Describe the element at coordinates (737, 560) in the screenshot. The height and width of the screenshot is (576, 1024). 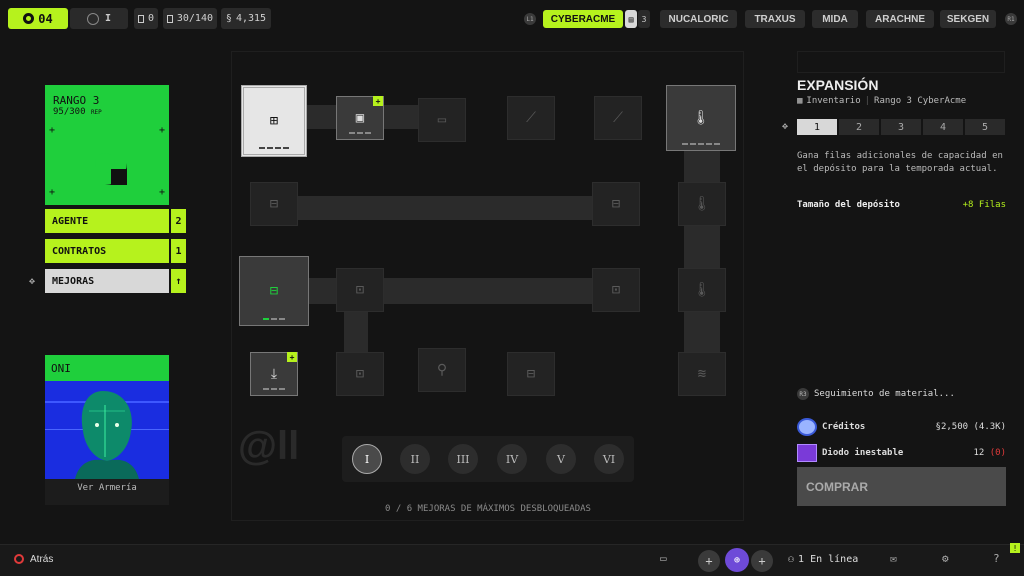
I see `player-avatar: ⊕` at that location.